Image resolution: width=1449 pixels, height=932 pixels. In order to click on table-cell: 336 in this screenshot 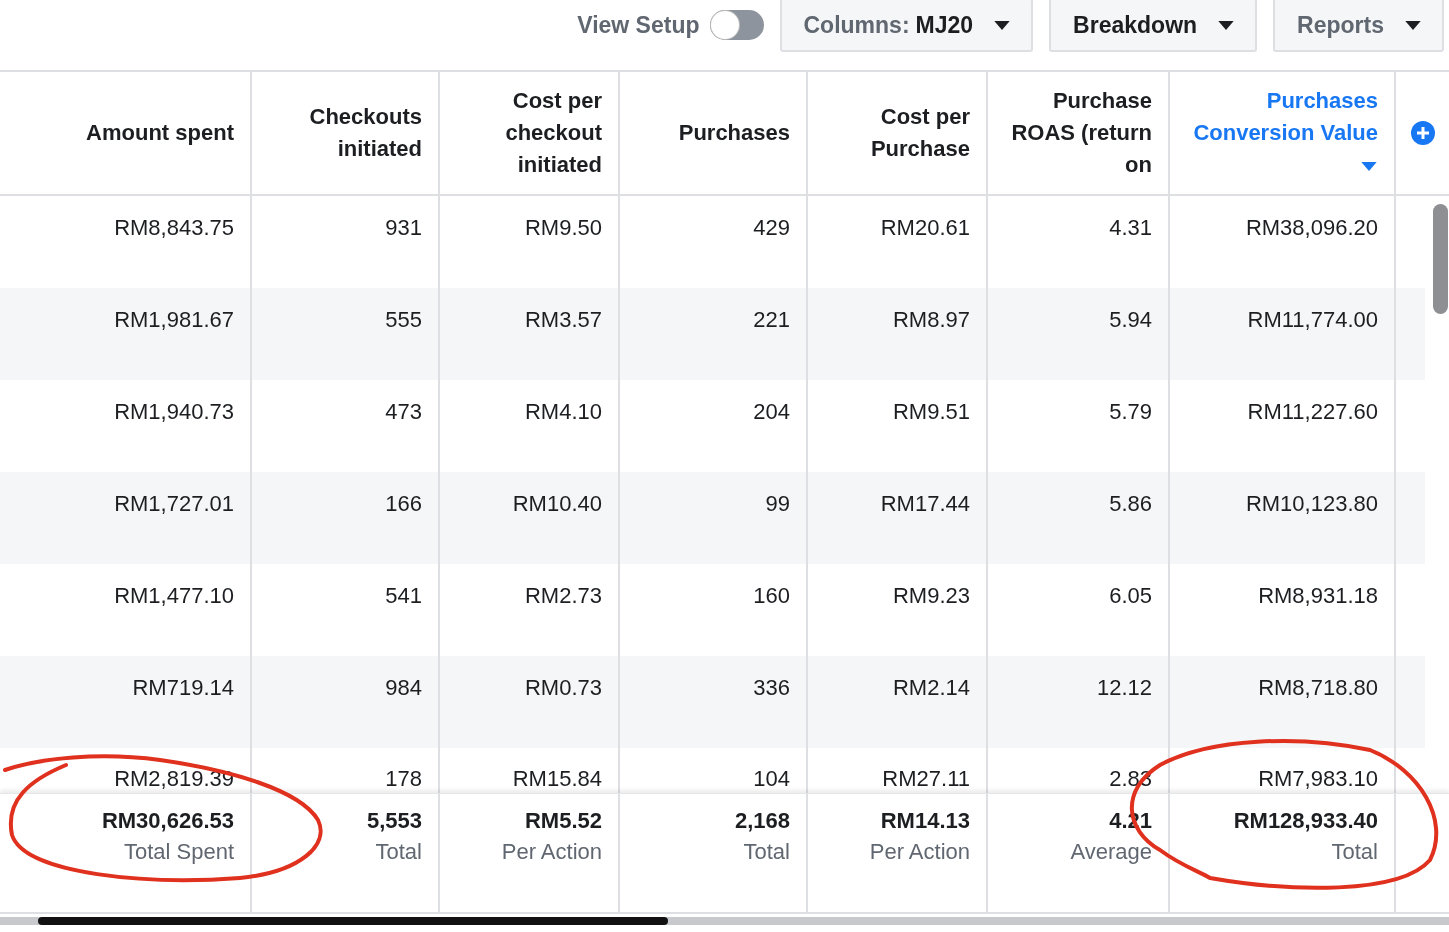, I will do `click(771, 687)`.